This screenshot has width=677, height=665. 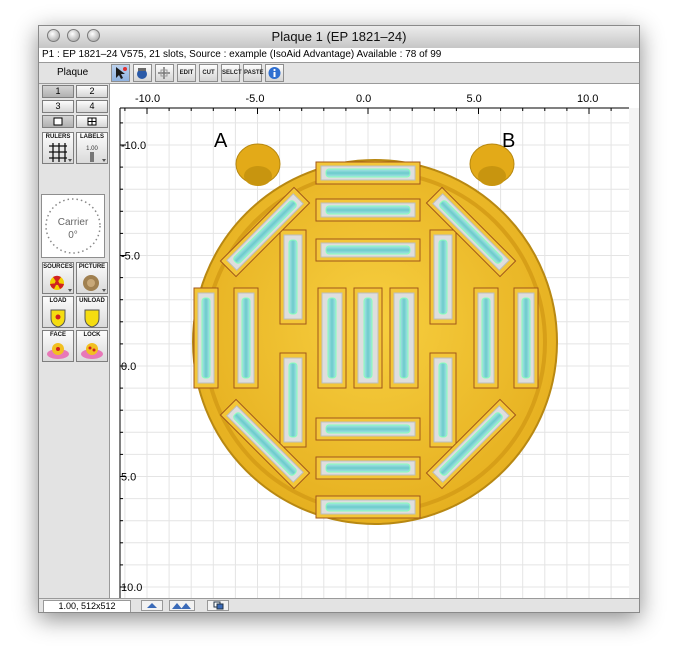 I want to click on lock-plaque-icon, so click(x=92, y=351).